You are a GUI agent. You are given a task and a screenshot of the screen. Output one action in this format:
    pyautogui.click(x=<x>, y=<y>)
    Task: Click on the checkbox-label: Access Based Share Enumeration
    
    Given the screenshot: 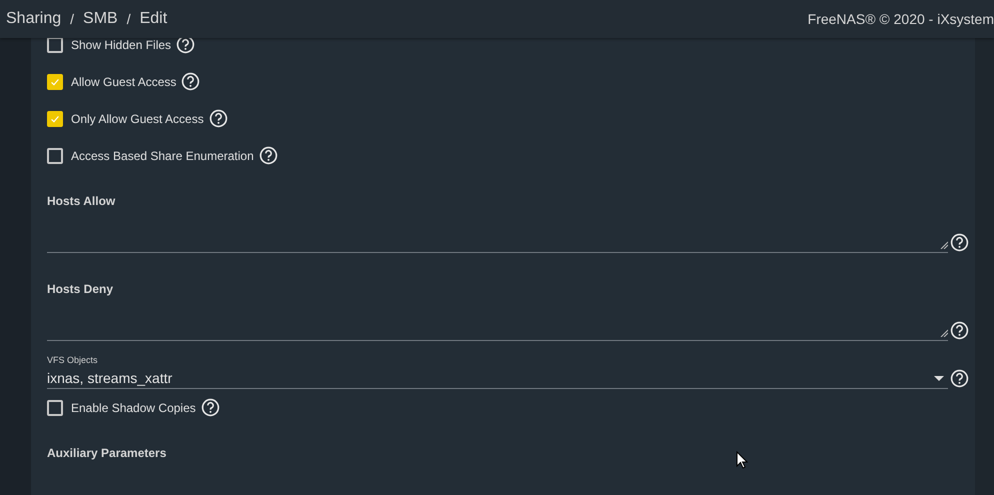 What is the action you would take?
    pyautogui.click(x=162, y=155)
    